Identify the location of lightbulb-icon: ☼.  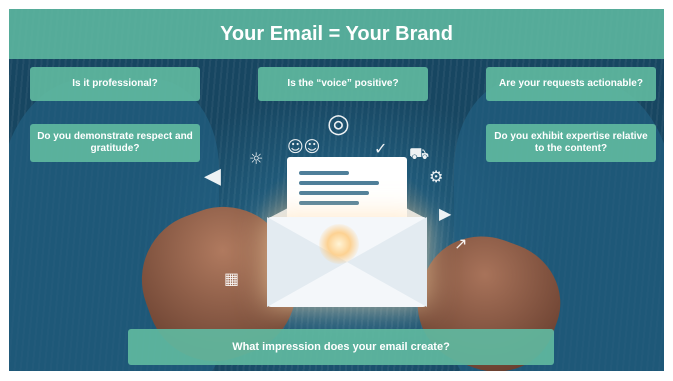
(256, 158).